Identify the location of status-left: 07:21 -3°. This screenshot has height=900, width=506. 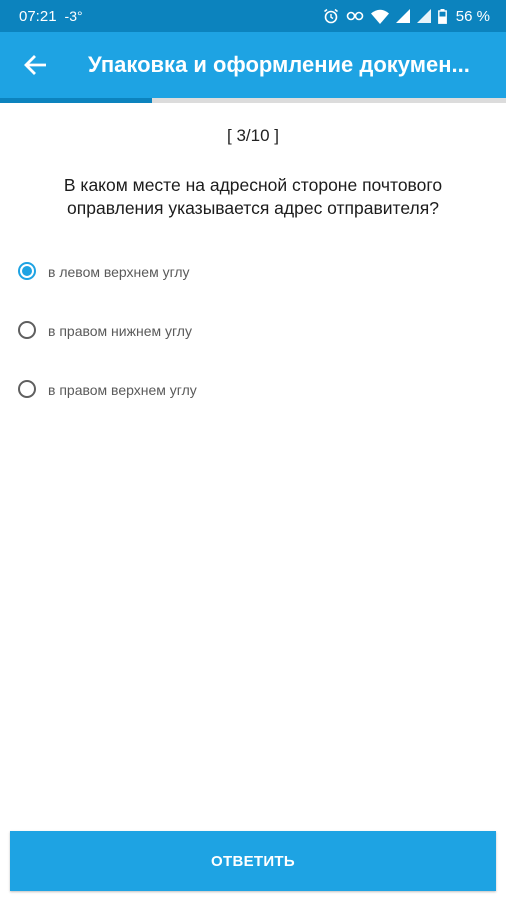
(51, 16).